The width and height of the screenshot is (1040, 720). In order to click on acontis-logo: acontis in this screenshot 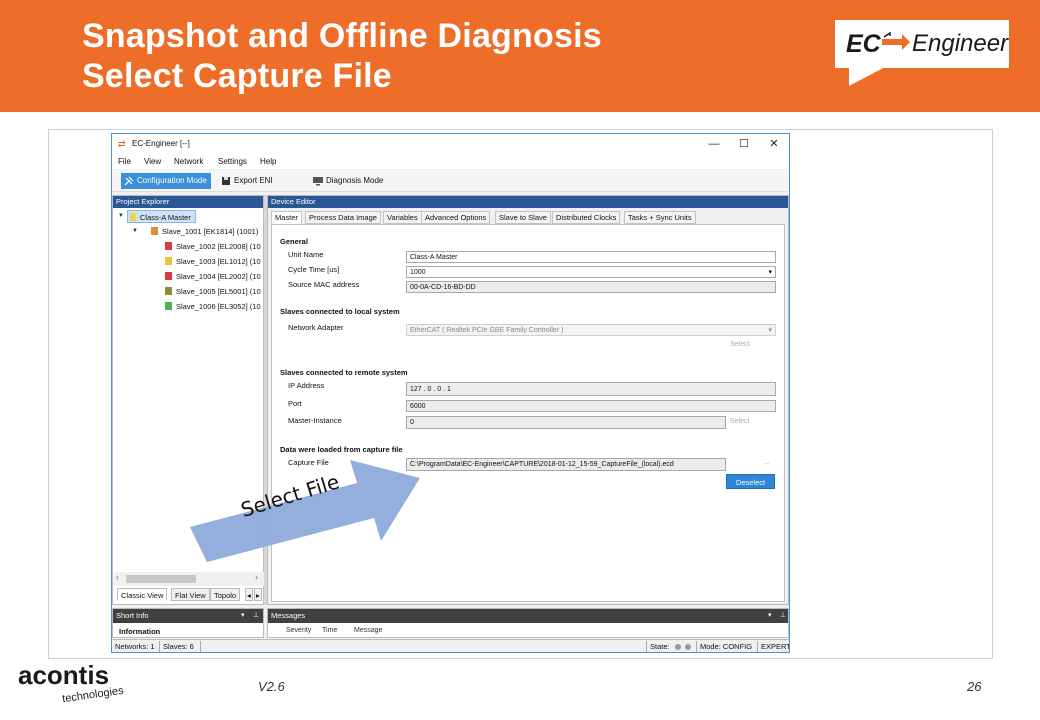, I will do `click(64, 675)`.